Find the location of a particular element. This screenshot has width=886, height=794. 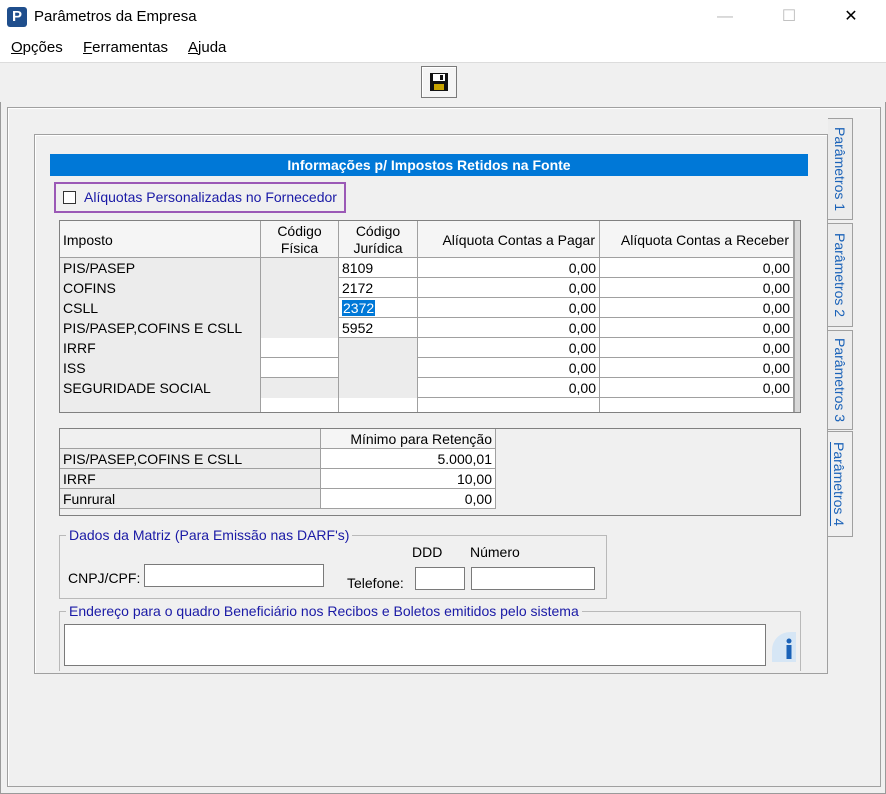

min-row-value: 0,00 is located at coordinates (408, 499).